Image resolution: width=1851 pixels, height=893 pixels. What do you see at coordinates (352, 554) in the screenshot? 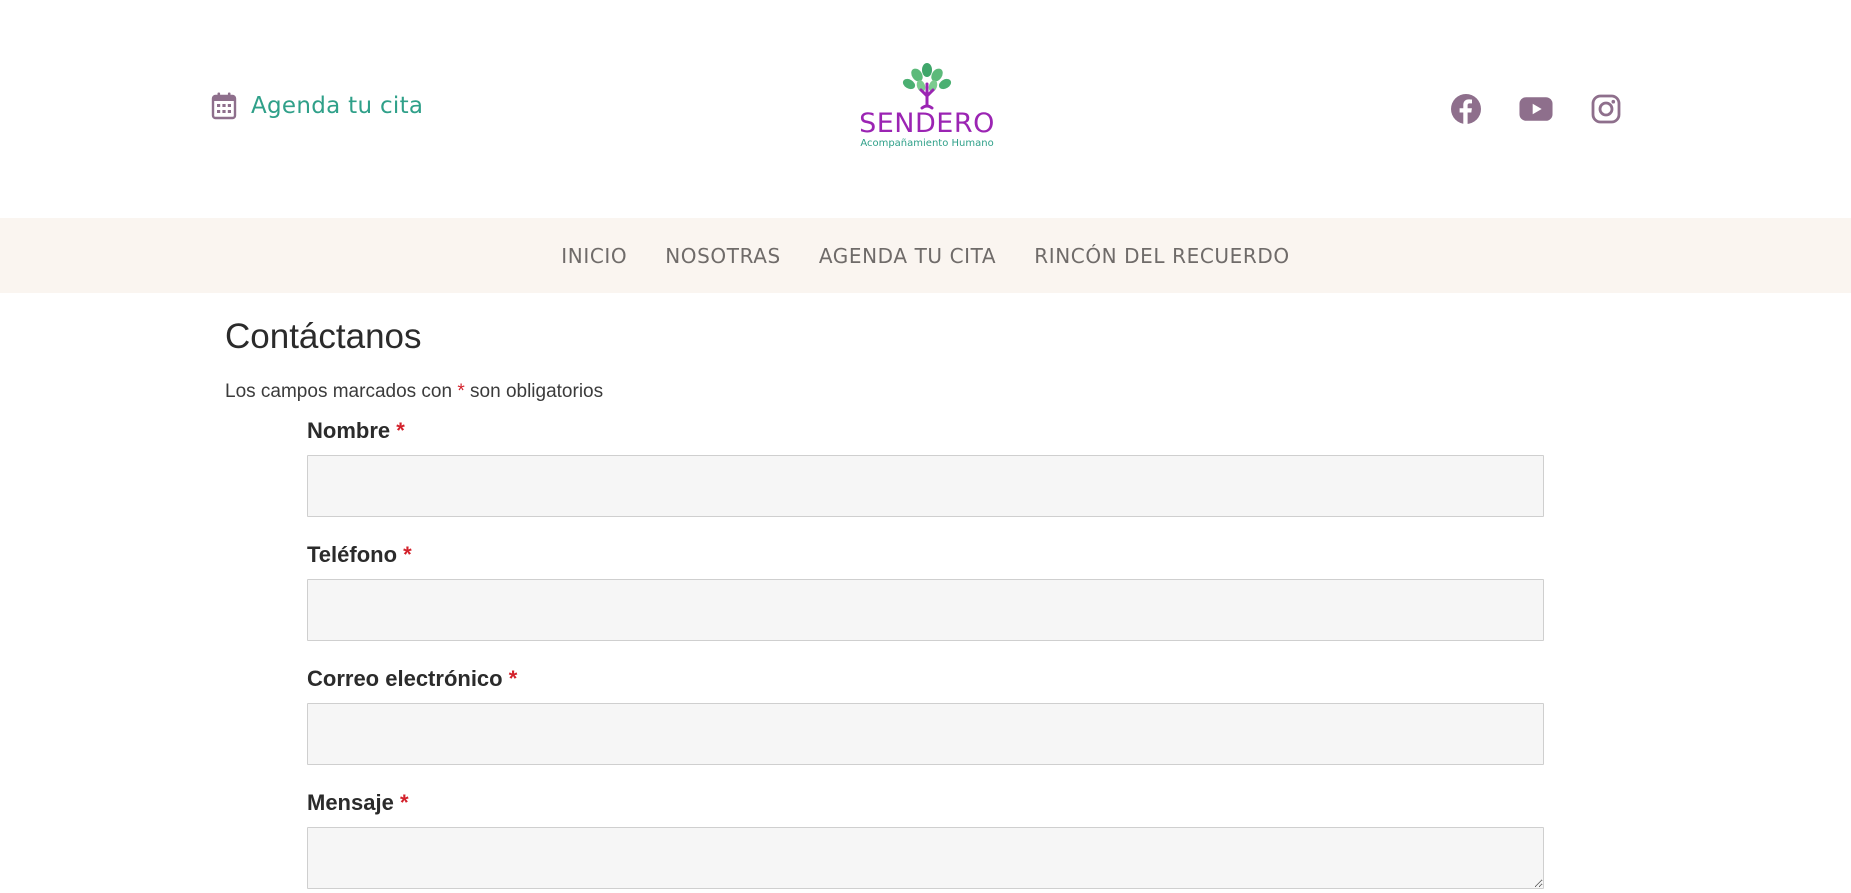
I see `telefono-label-text: Teléfono` at bounding box center [352, 554].